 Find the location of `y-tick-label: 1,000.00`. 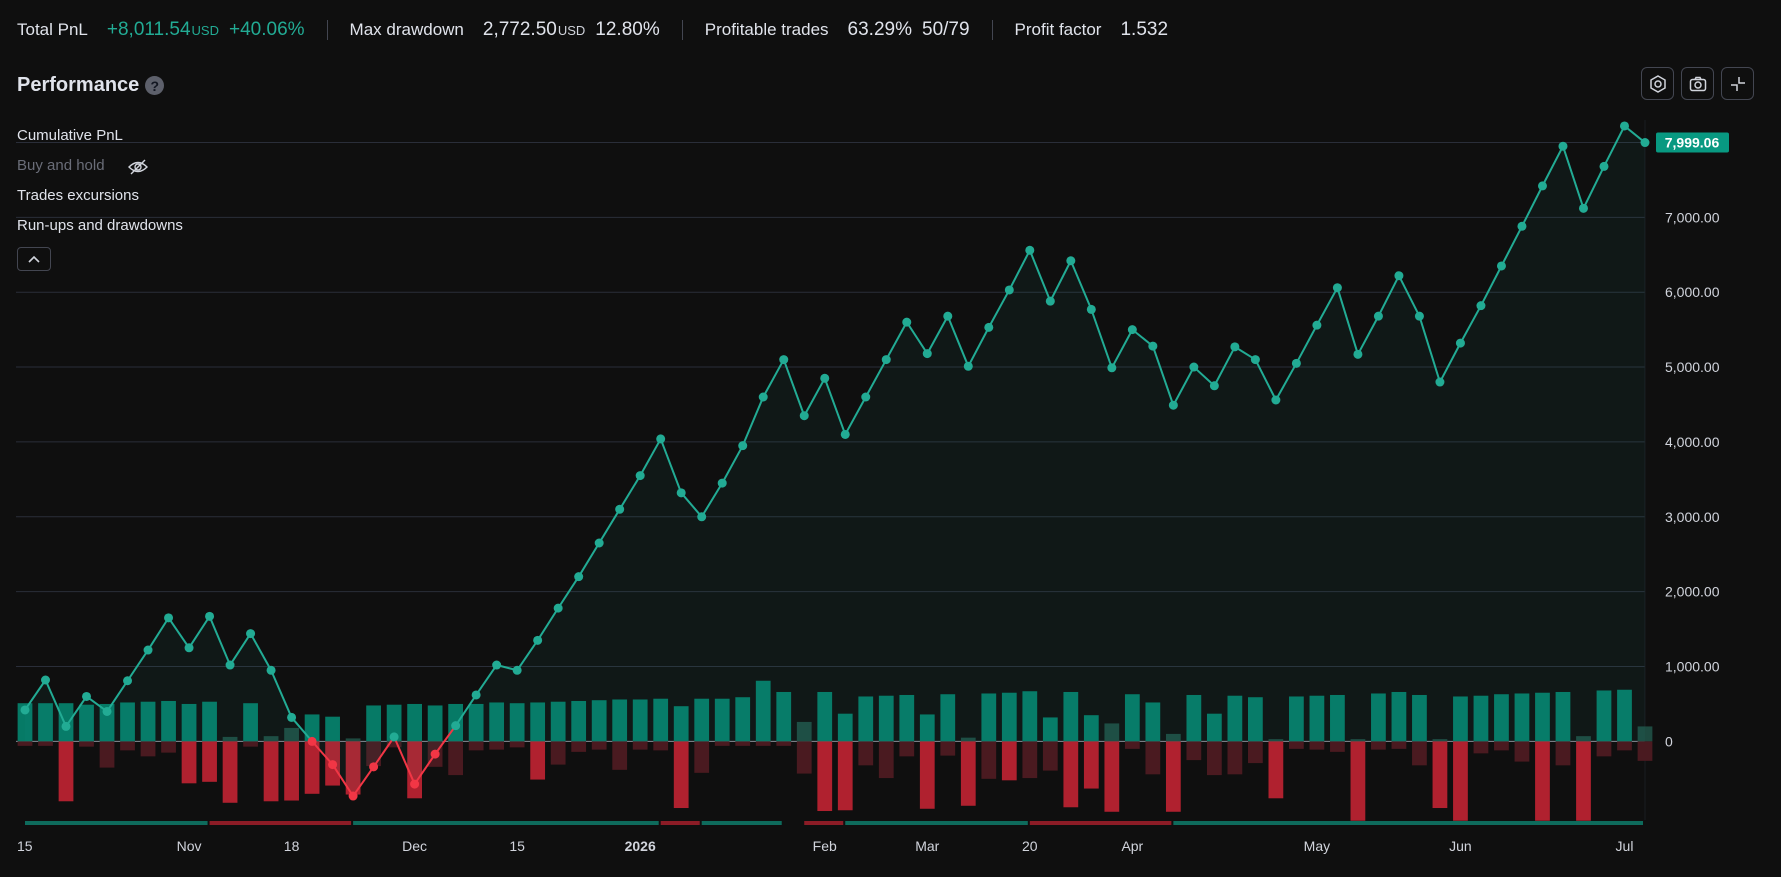

y-tick-label: 1,000.00 is located at coordinates (1692, 667).